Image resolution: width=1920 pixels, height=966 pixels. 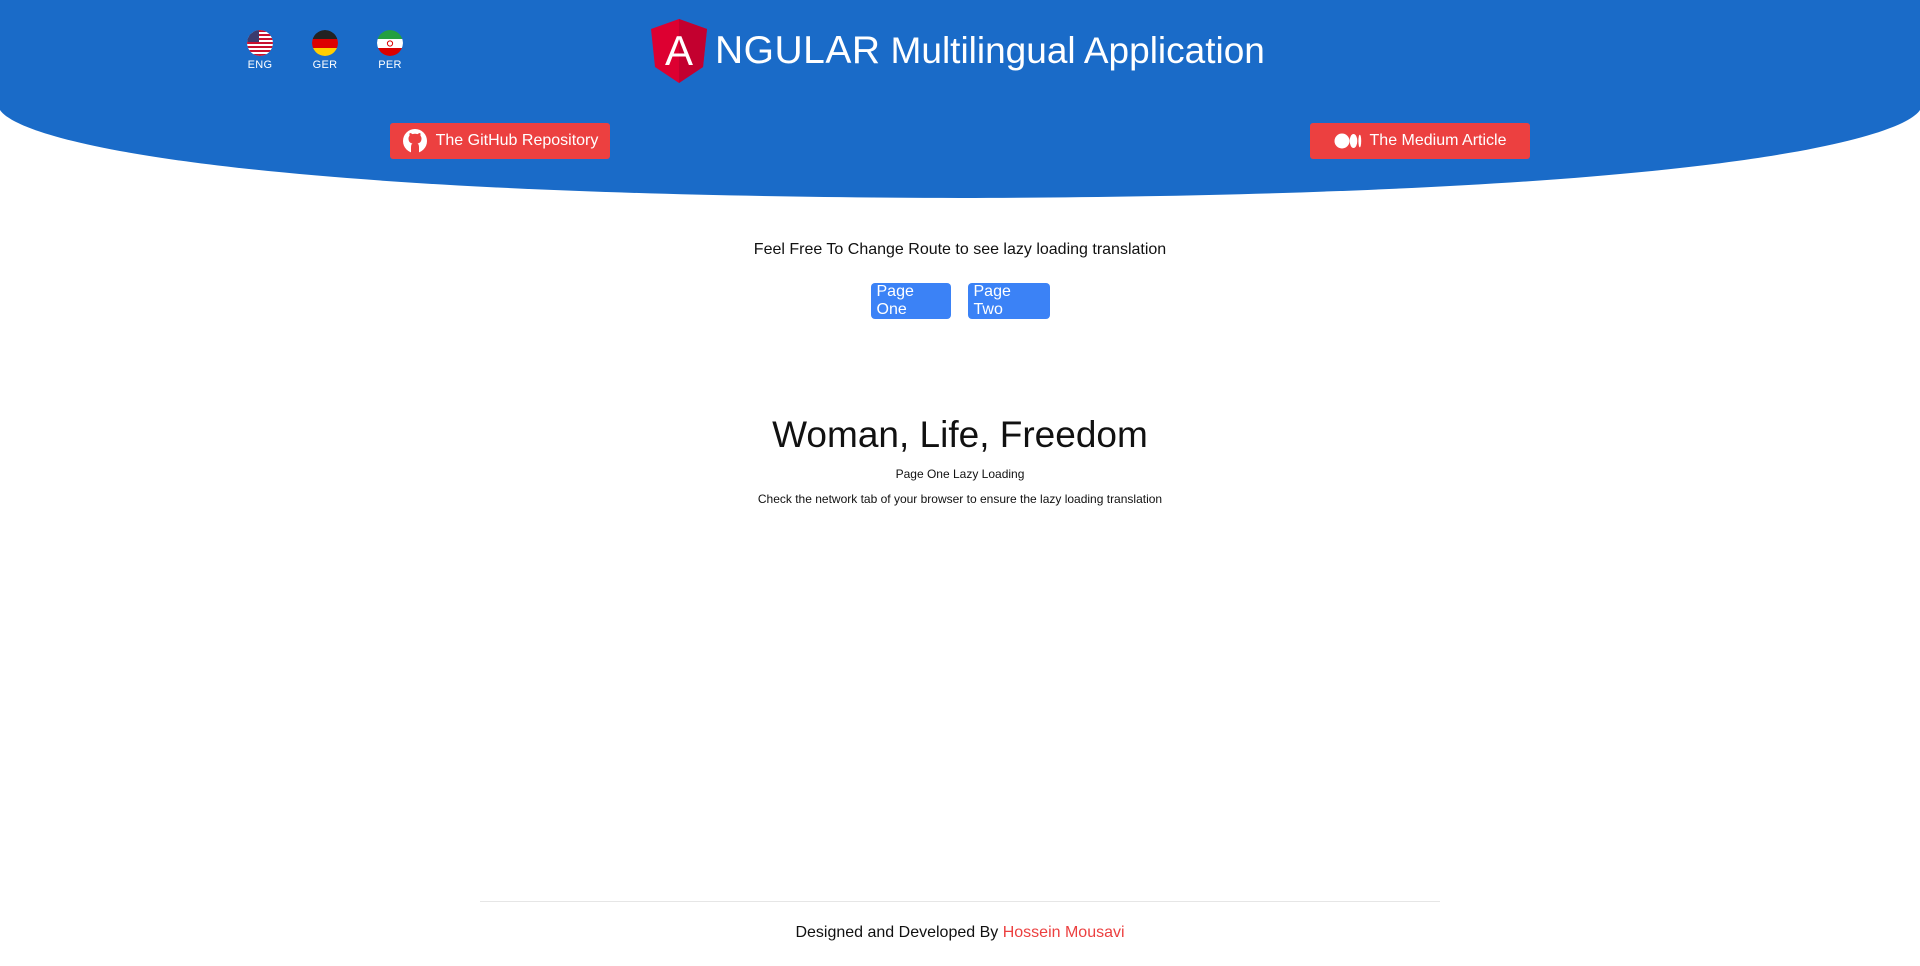 I want to click on medium-icon, so click(x=1347, y=141).